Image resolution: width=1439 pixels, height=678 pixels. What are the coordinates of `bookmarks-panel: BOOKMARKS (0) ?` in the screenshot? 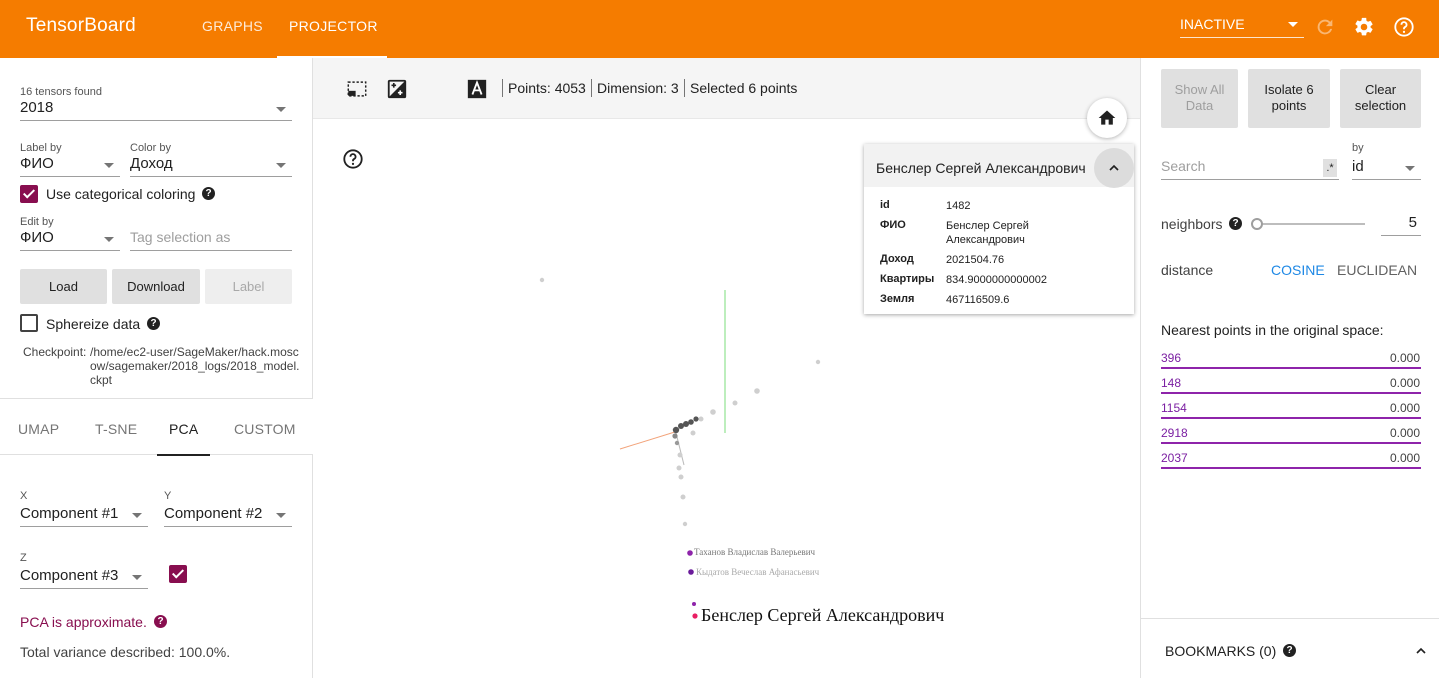 It's located at (1290, 648).